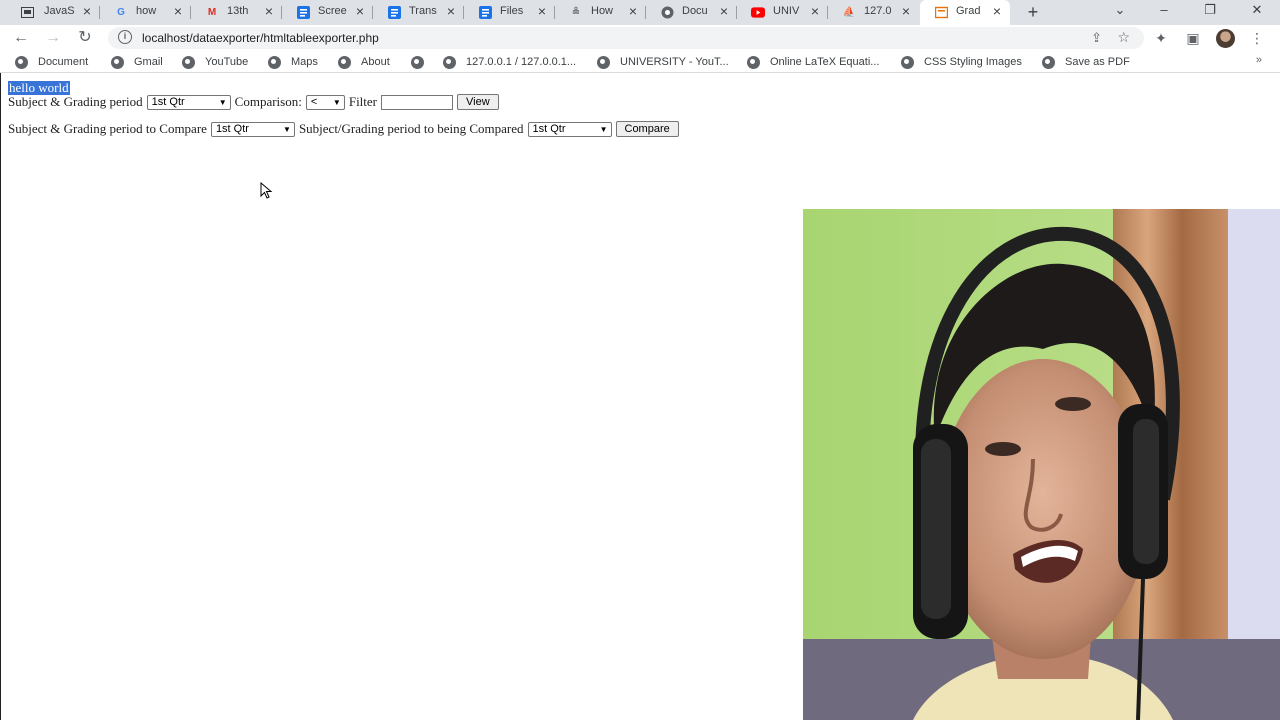 This screenshot has width=1280, height=720. Describe the element at coordinates (1210, 10) in the screenshot. I see `restore-icon: ❐` at that location.